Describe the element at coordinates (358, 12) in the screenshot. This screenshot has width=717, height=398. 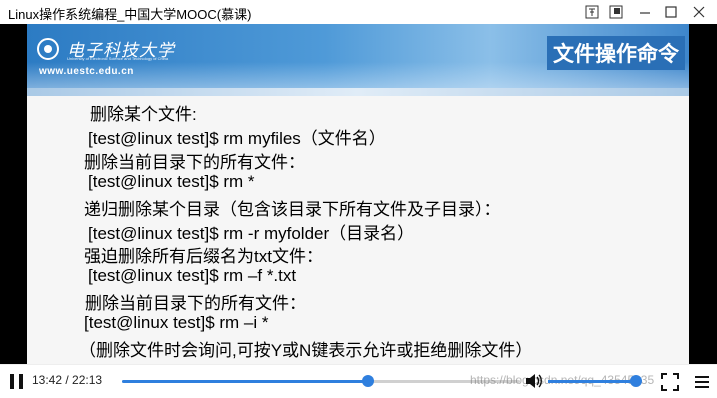
I see `window-title-bar: Linux操作系统编程_中国大学MOOC(慕课)` at that location.